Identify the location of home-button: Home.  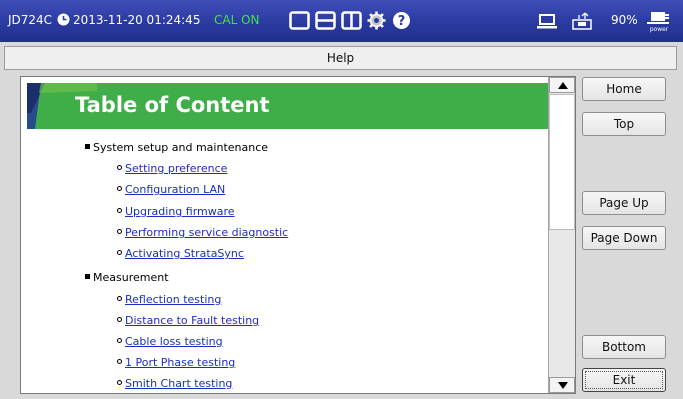
(624, 89).